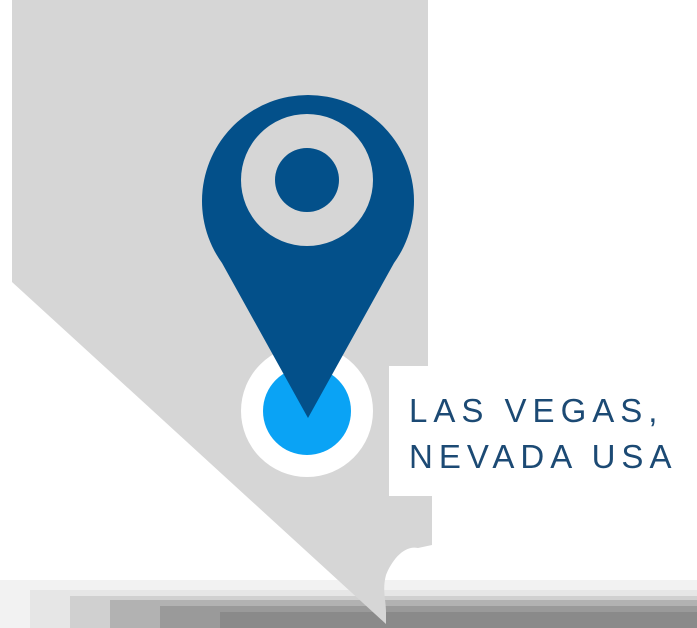  Describe the element at coordinates (543, 456) in the screenshot. I see `location-state: NEVADA USA` at that location.